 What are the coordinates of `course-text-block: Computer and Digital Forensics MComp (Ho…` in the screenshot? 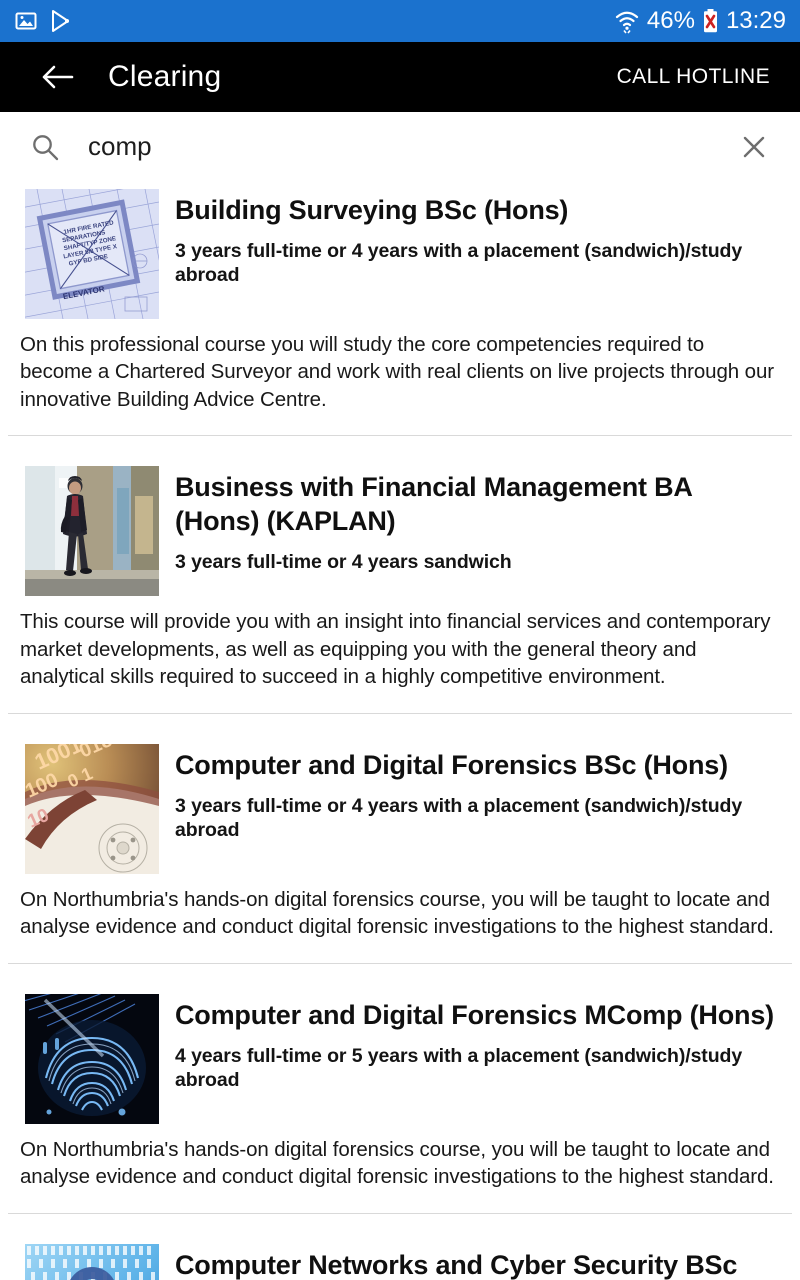 It's located at (476, 1043).